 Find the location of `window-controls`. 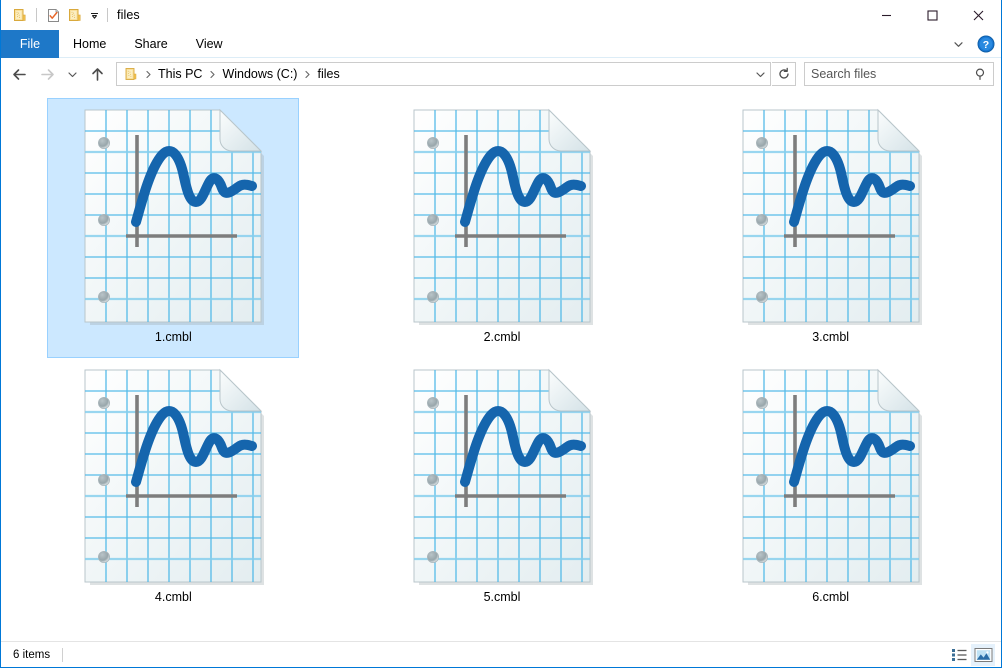

window-controls is located at coordinates (932, 15).